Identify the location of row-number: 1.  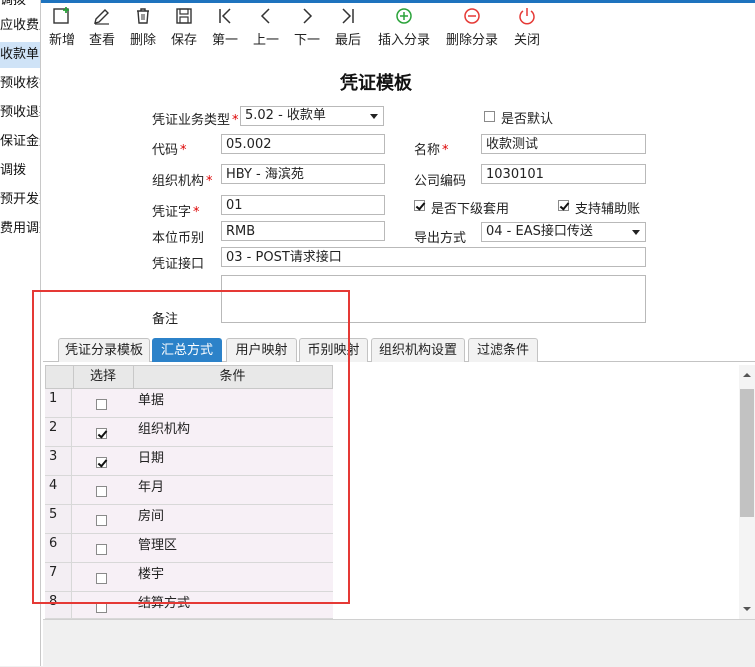
(58, 403).